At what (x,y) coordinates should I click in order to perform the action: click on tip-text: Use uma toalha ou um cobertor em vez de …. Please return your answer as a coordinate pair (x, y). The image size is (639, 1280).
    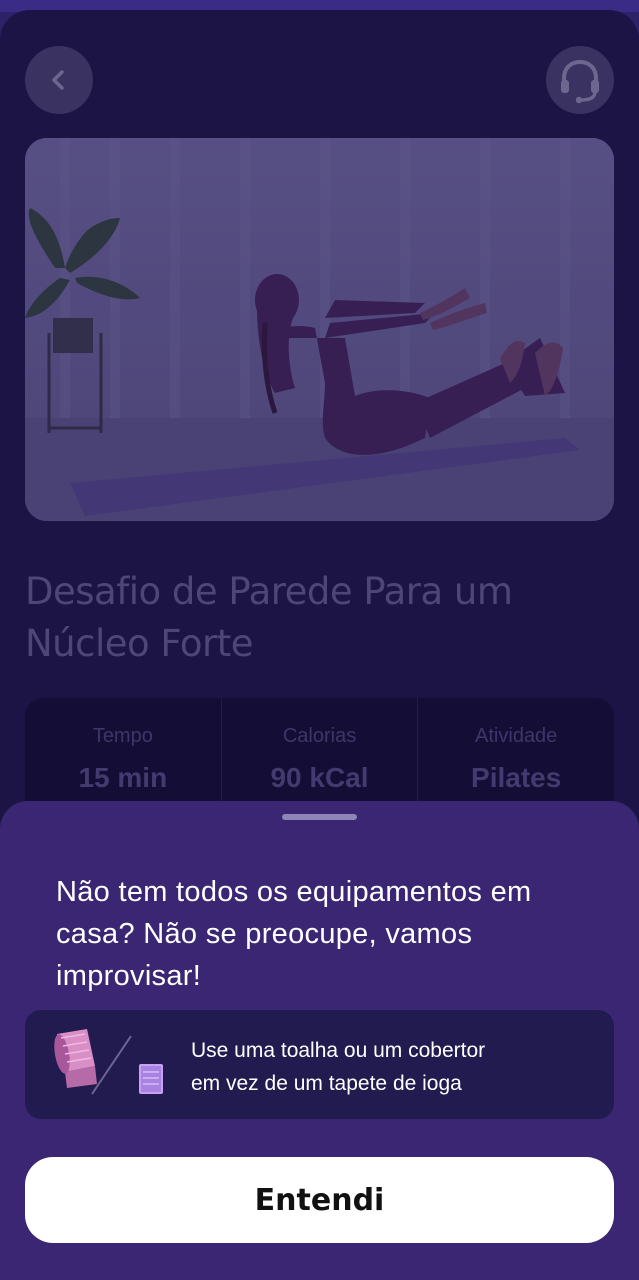
    Looking at the image, I should click on (396, 1067).